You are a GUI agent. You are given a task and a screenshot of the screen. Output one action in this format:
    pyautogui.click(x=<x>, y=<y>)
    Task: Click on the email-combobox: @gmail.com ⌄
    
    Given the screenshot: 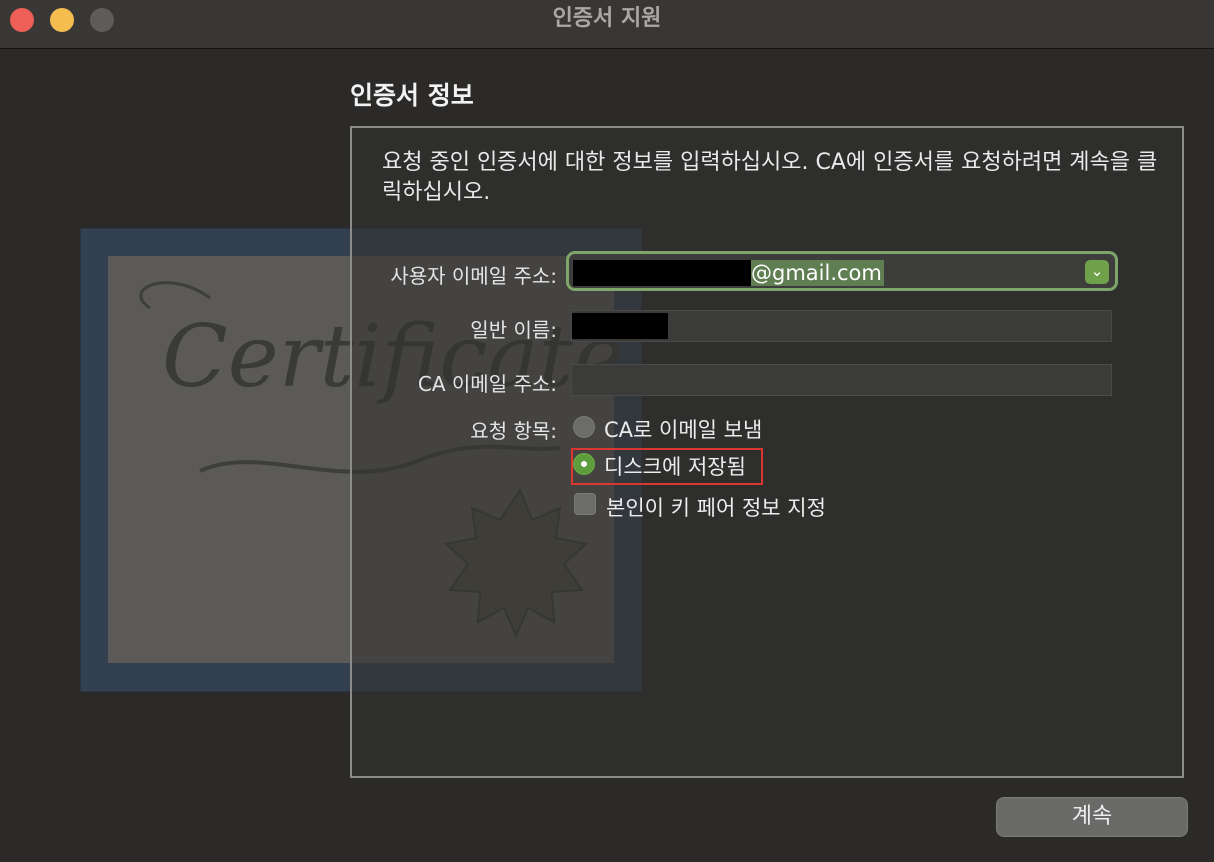 What is the action you would take?
    pyautogui.click(x=842, y=271)
    